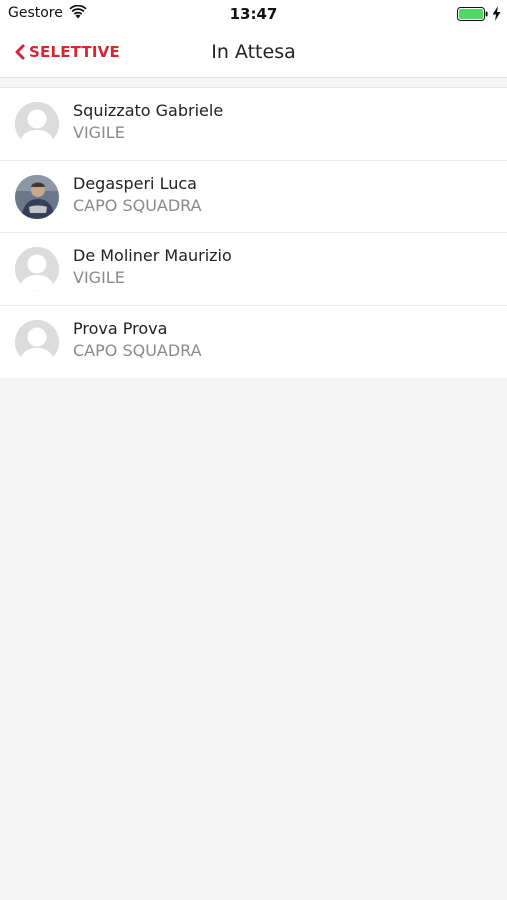 The image size is (507, 900). What do you see at coordinates (253, 124) in the screenshot?
I see `list-item: Squizzato Gabriele VIGILE` at bounding box center [253, 124].